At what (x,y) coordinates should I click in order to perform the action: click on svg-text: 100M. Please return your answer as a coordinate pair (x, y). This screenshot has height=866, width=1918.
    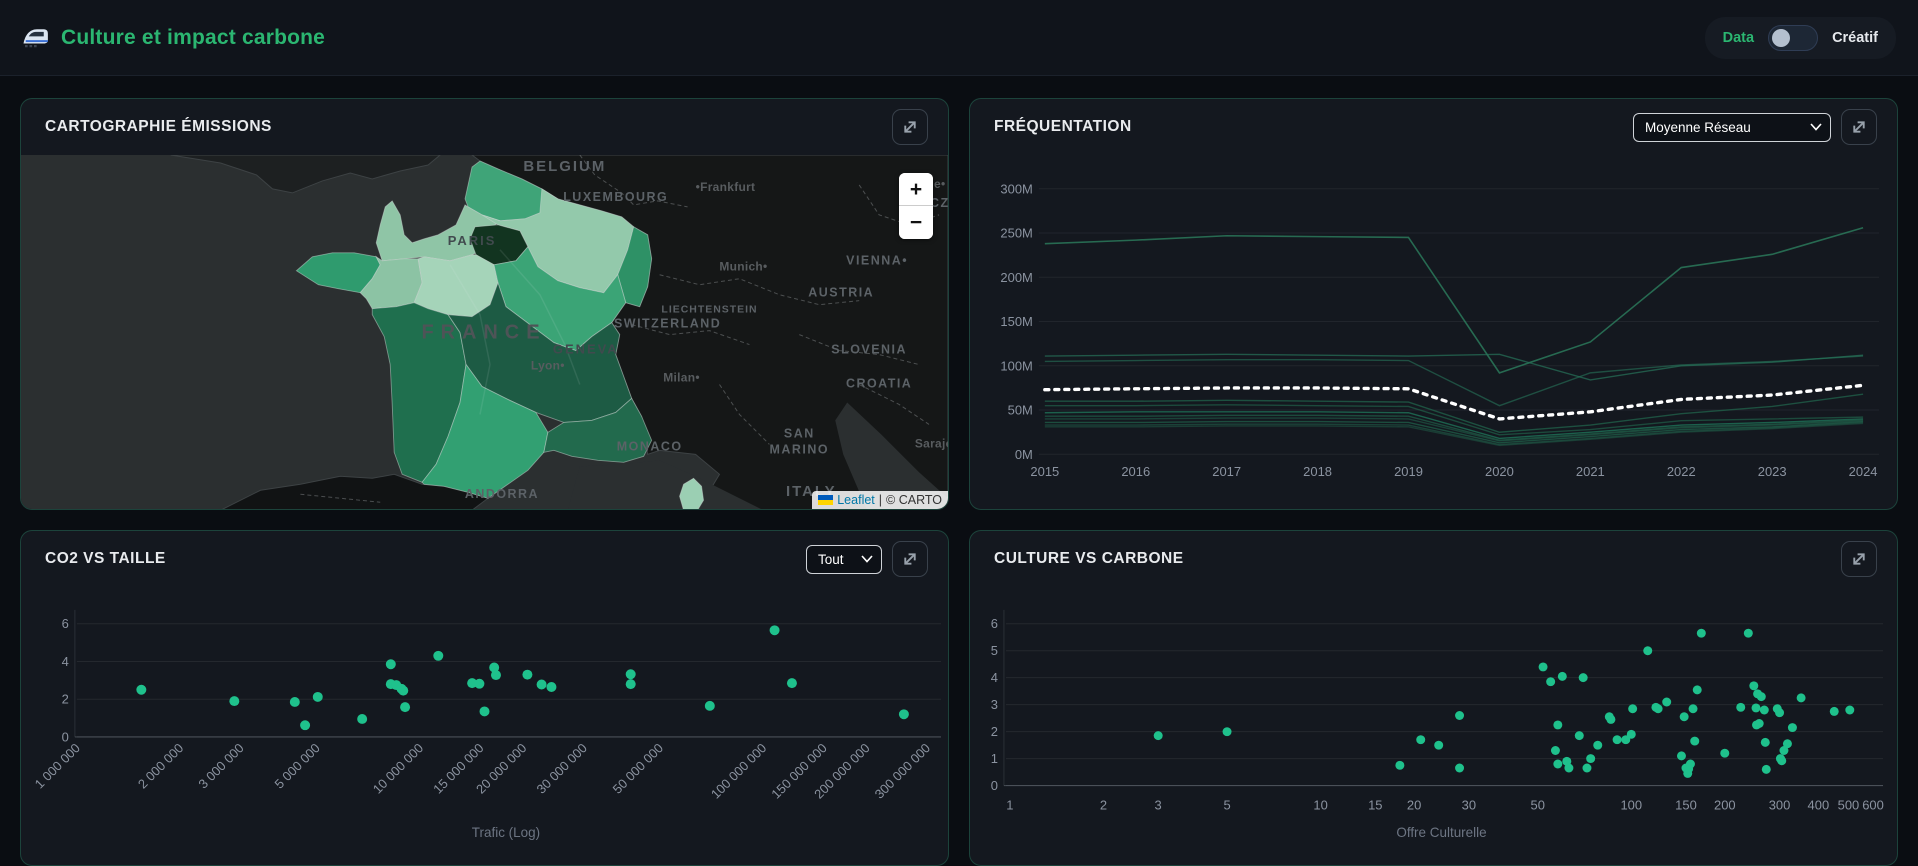
    Looking at the image, I should click on (1016, 365).